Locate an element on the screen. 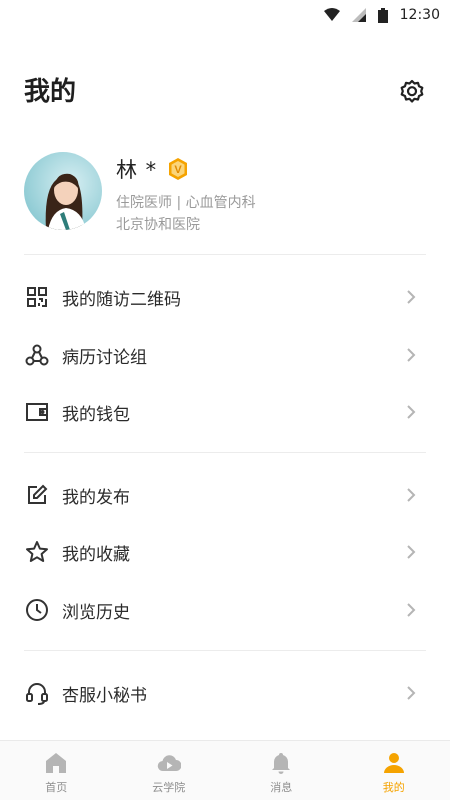 The width and height of the screenshot is (450, 800). avatar-image is located at coordinates (63, 191).